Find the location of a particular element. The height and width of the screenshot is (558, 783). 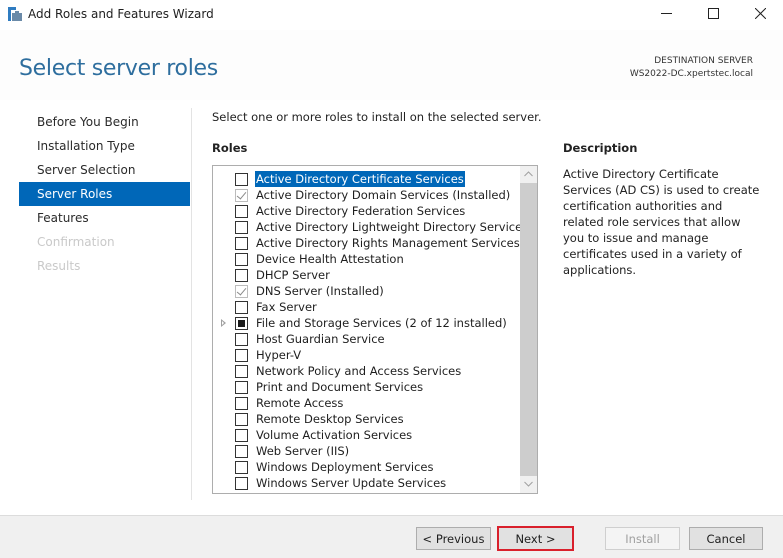

maximize-button is located at coordinates (713, 15).